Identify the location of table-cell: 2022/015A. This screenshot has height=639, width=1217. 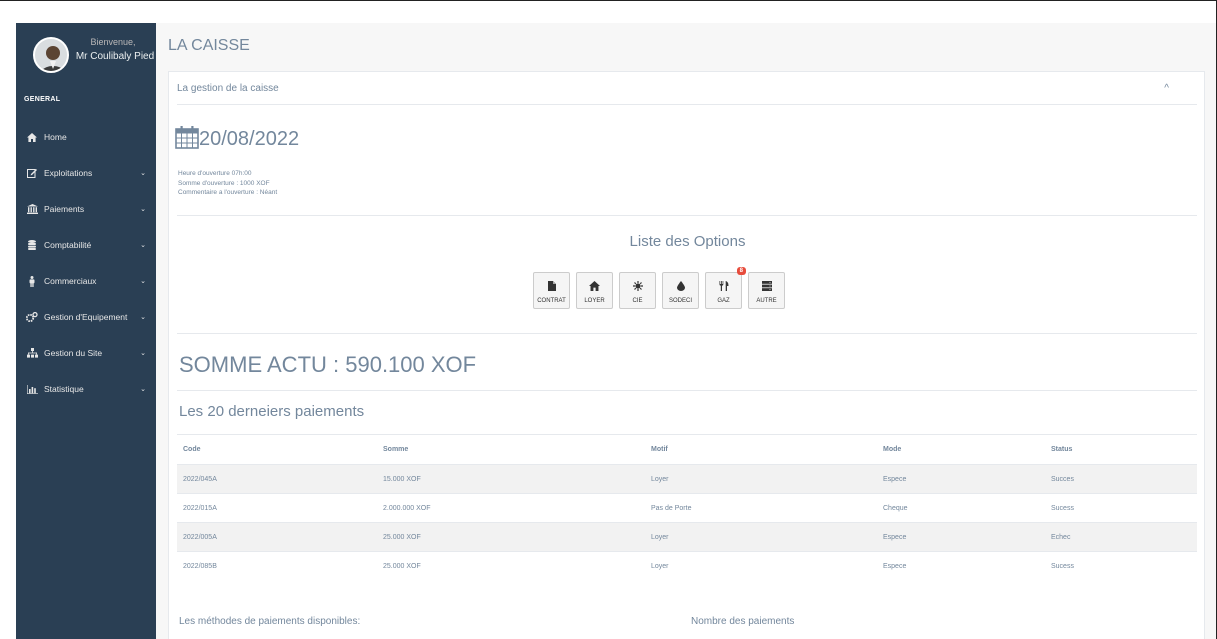
(277, 508).